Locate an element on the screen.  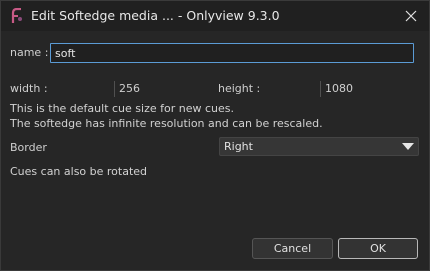
height-field: 1080 is located at coordinates (368, 89).